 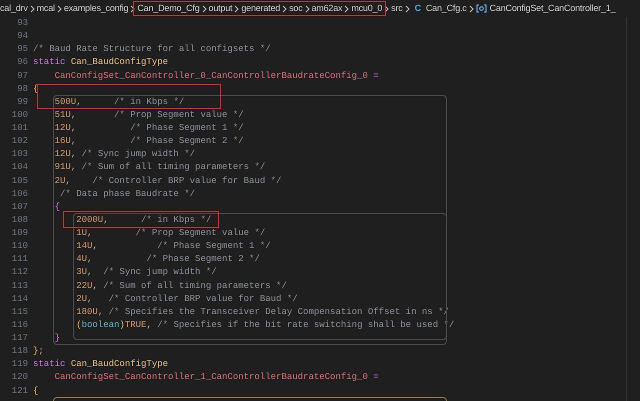 I want to click on line-number: 117, so click(x=19, y=338).